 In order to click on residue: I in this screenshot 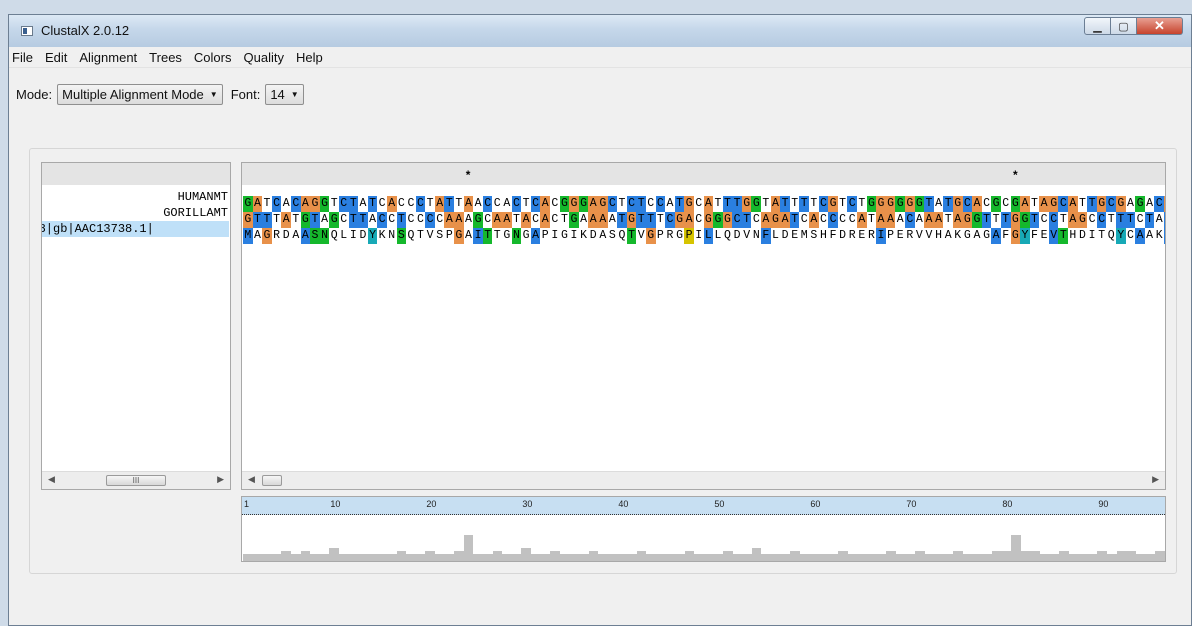, I will do `click(478, 236)`.